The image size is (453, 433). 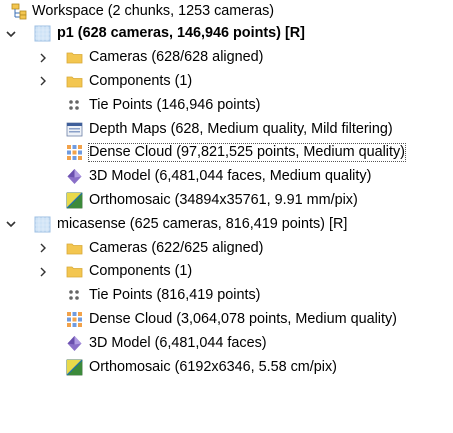 I want to click on tree-item-label: Orthomosaic (6192x6346, 5.58 cm/pix), so click(x=213, y=366).